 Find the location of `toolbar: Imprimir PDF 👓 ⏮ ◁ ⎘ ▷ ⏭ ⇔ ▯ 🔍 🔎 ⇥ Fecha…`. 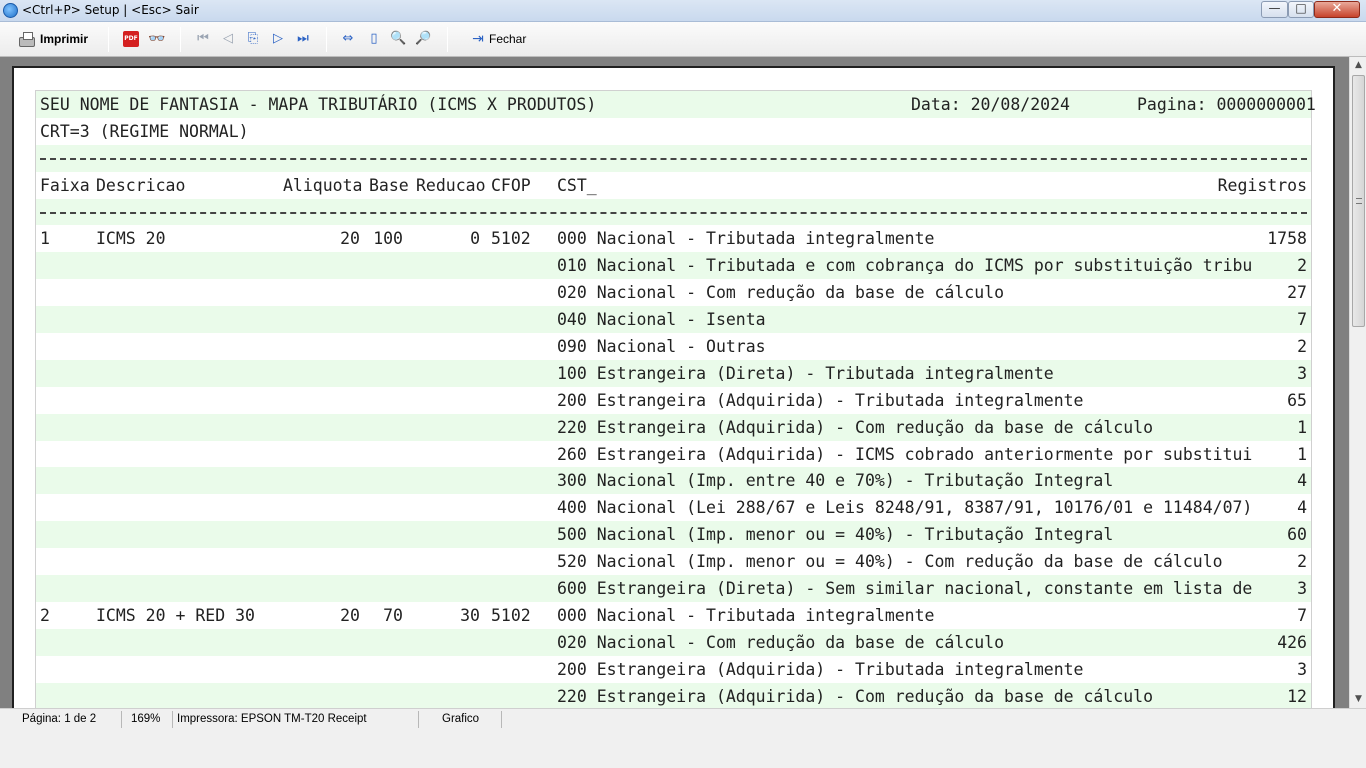

toolbar: Imprimir PDF 👓 ⏮ ◁ ⎘ ▷ ⏭ ⇔ ▯ 🔍 🔎 ⇥ Fecha… is located at coordinates (683, 39).